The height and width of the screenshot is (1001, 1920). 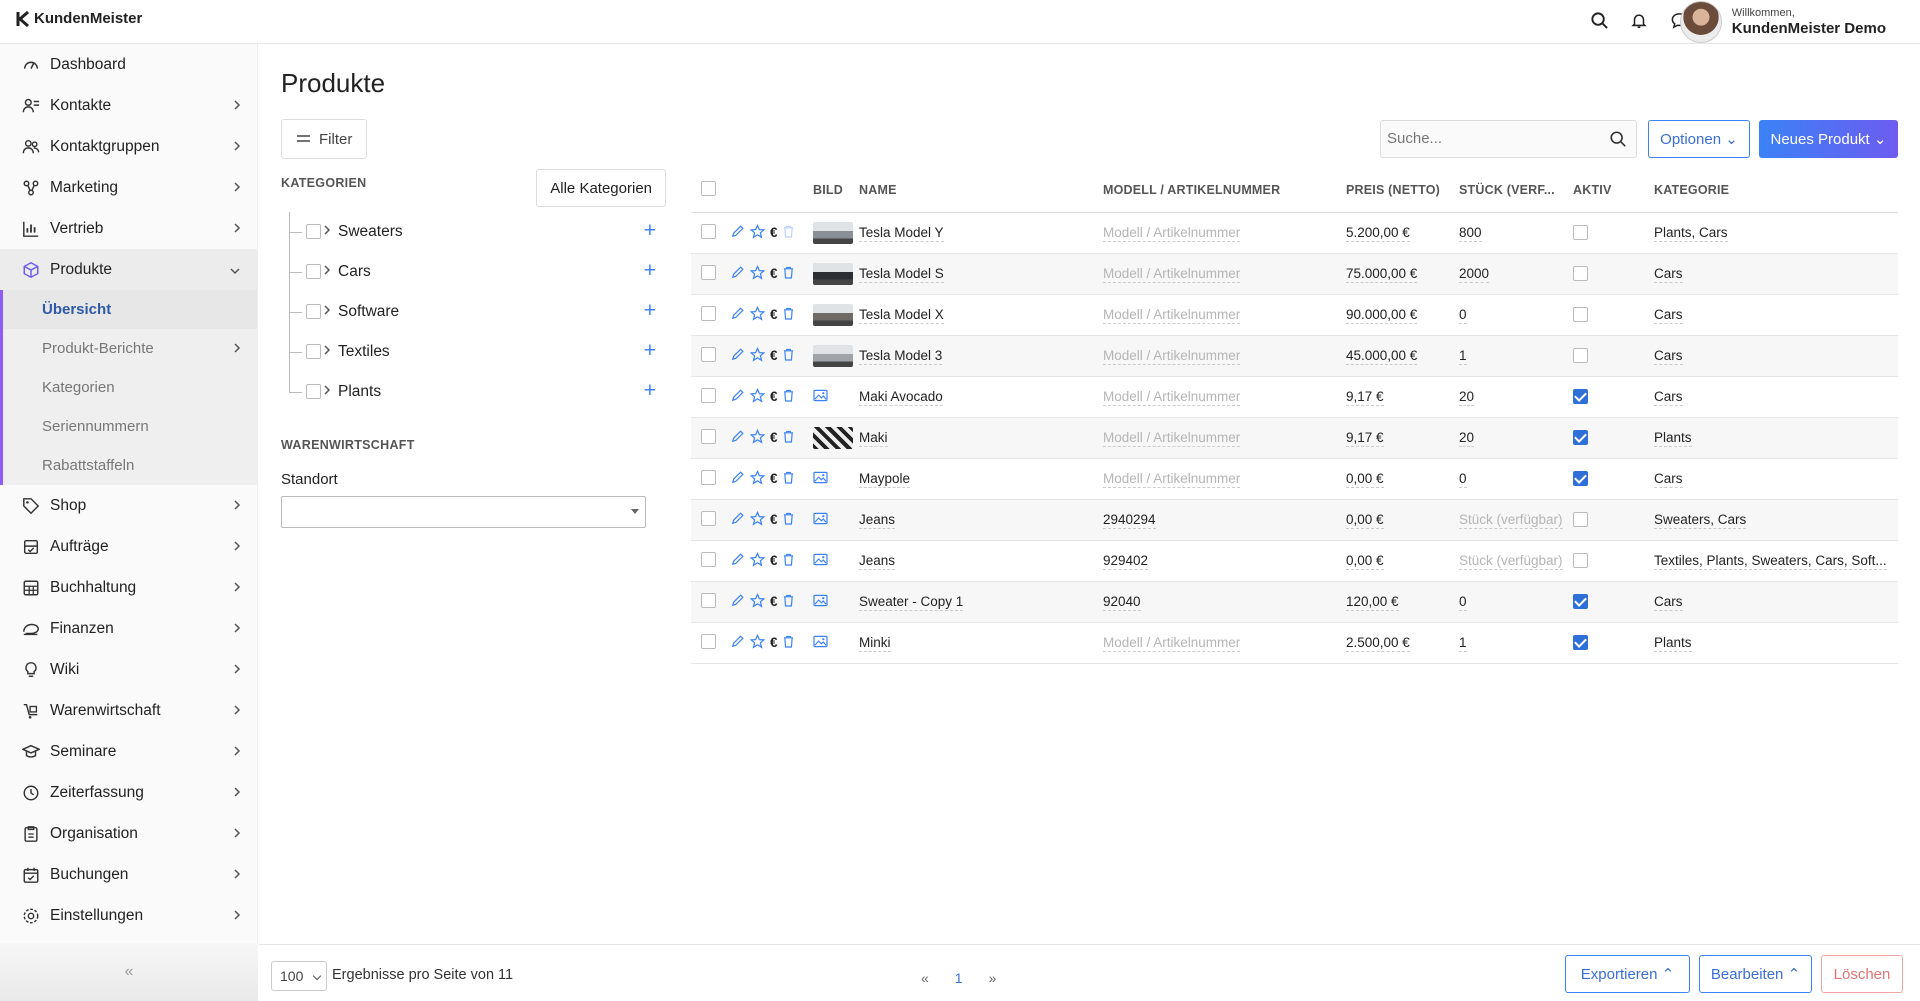 What do you see at coordinates (1639, 20) in the screenshot?
I see `bell-icon` at bounding box center [1639, 20].